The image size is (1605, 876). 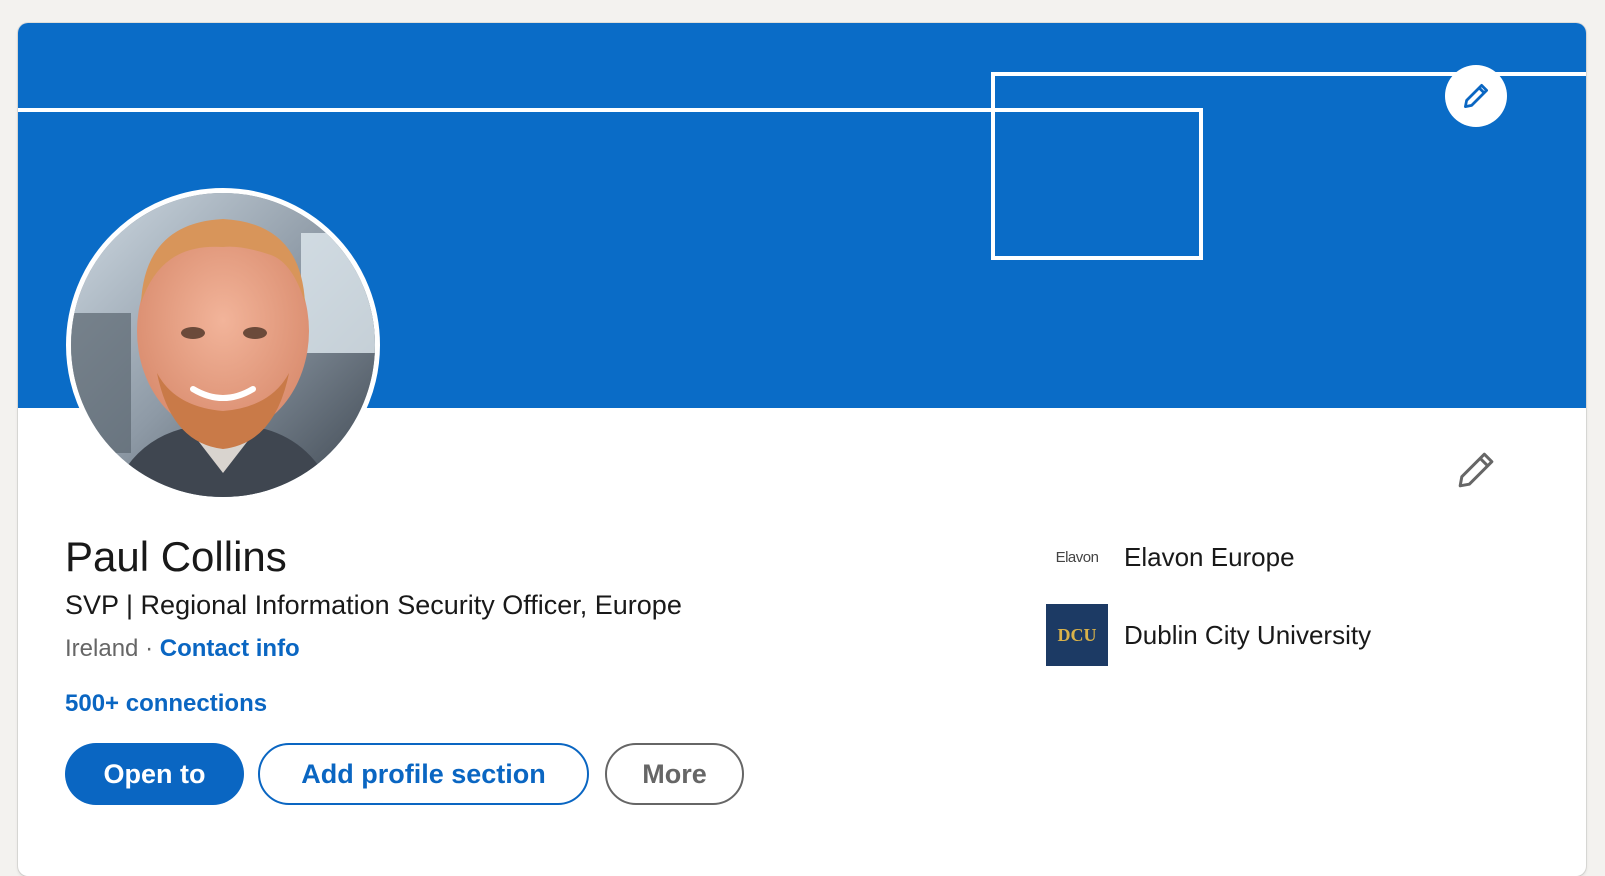 What do you see at coordinates (1077, 635) in the screenshot?
I see `dcu-logo: DCU` at bounding box center [1077, 635].